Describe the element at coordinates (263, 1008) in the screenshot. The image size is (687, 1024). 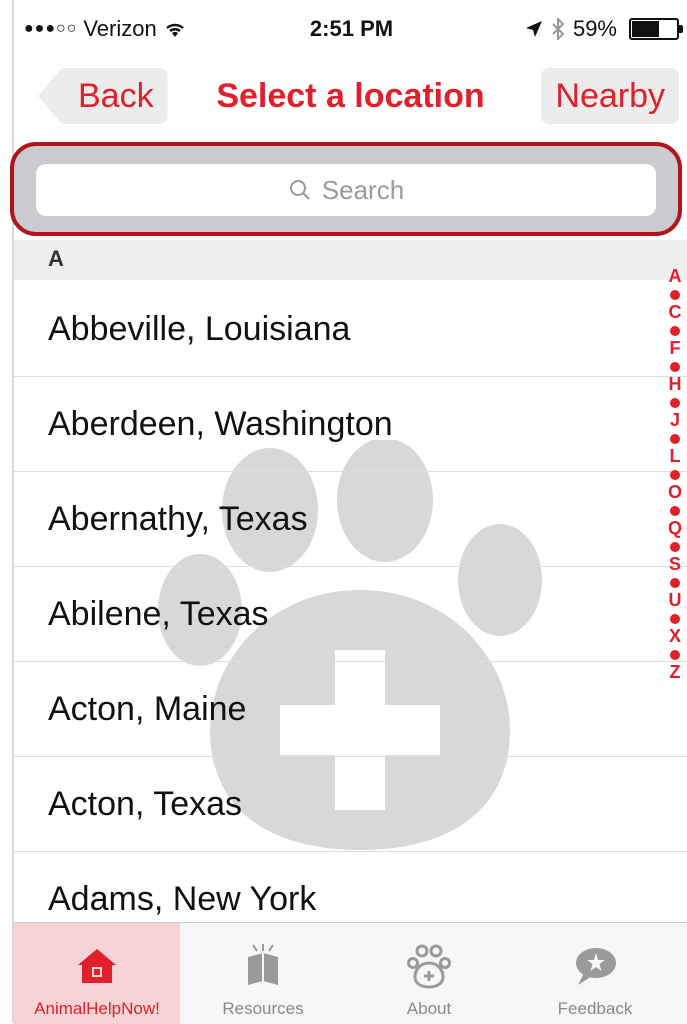
I see `tab-label: Resources` at that location.